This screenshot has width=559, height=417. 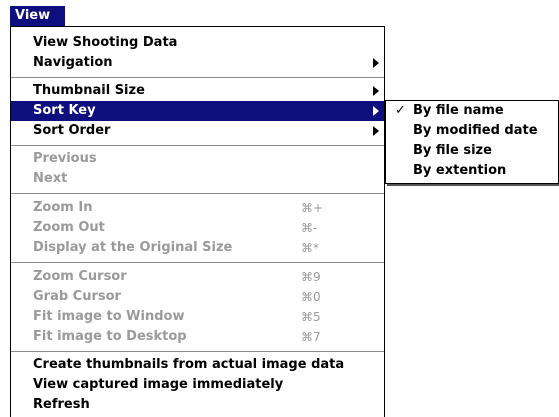 I want to click on menu-item-label: Fit image to Window, so click(x=109, y=316).